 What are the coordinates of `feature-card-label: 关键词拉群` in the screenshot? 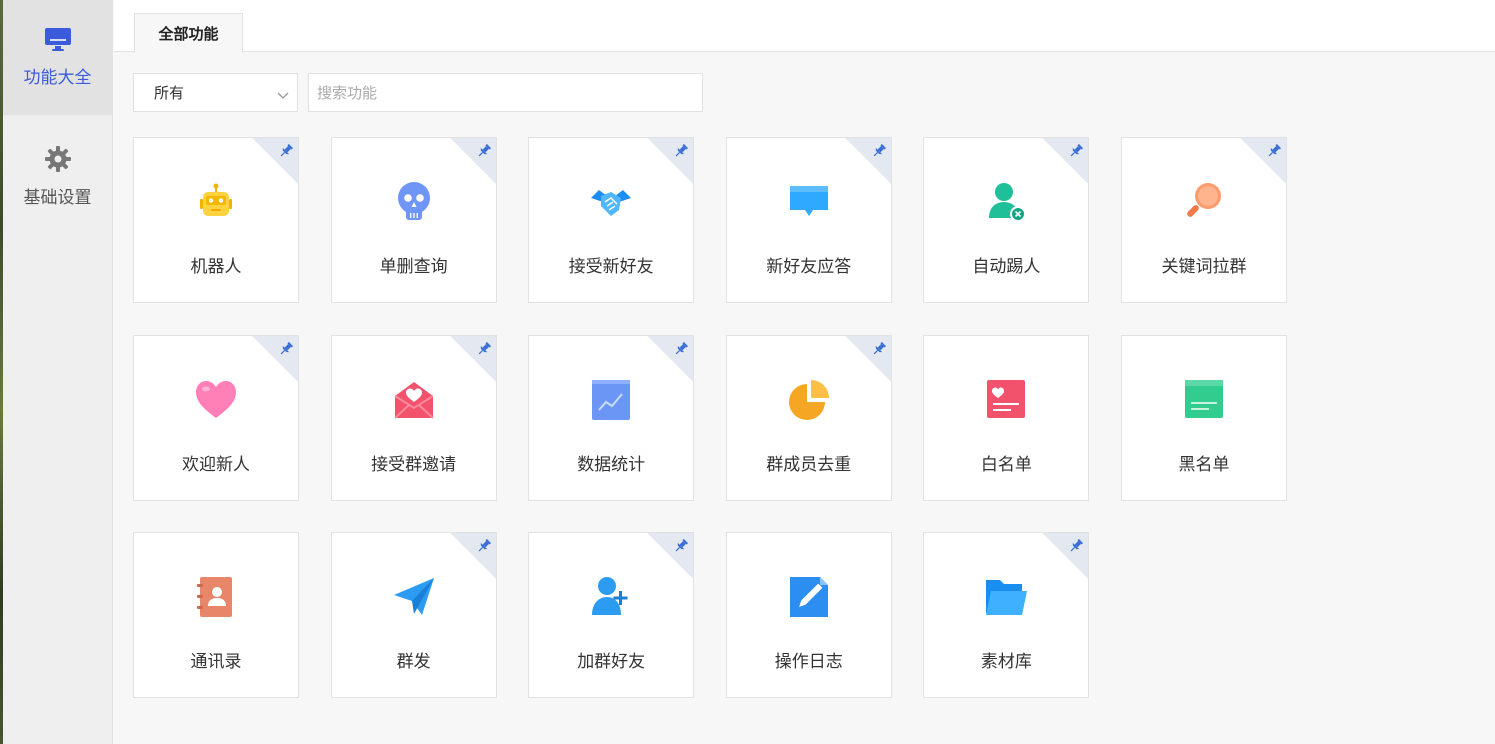 It's located at (1204, 267).